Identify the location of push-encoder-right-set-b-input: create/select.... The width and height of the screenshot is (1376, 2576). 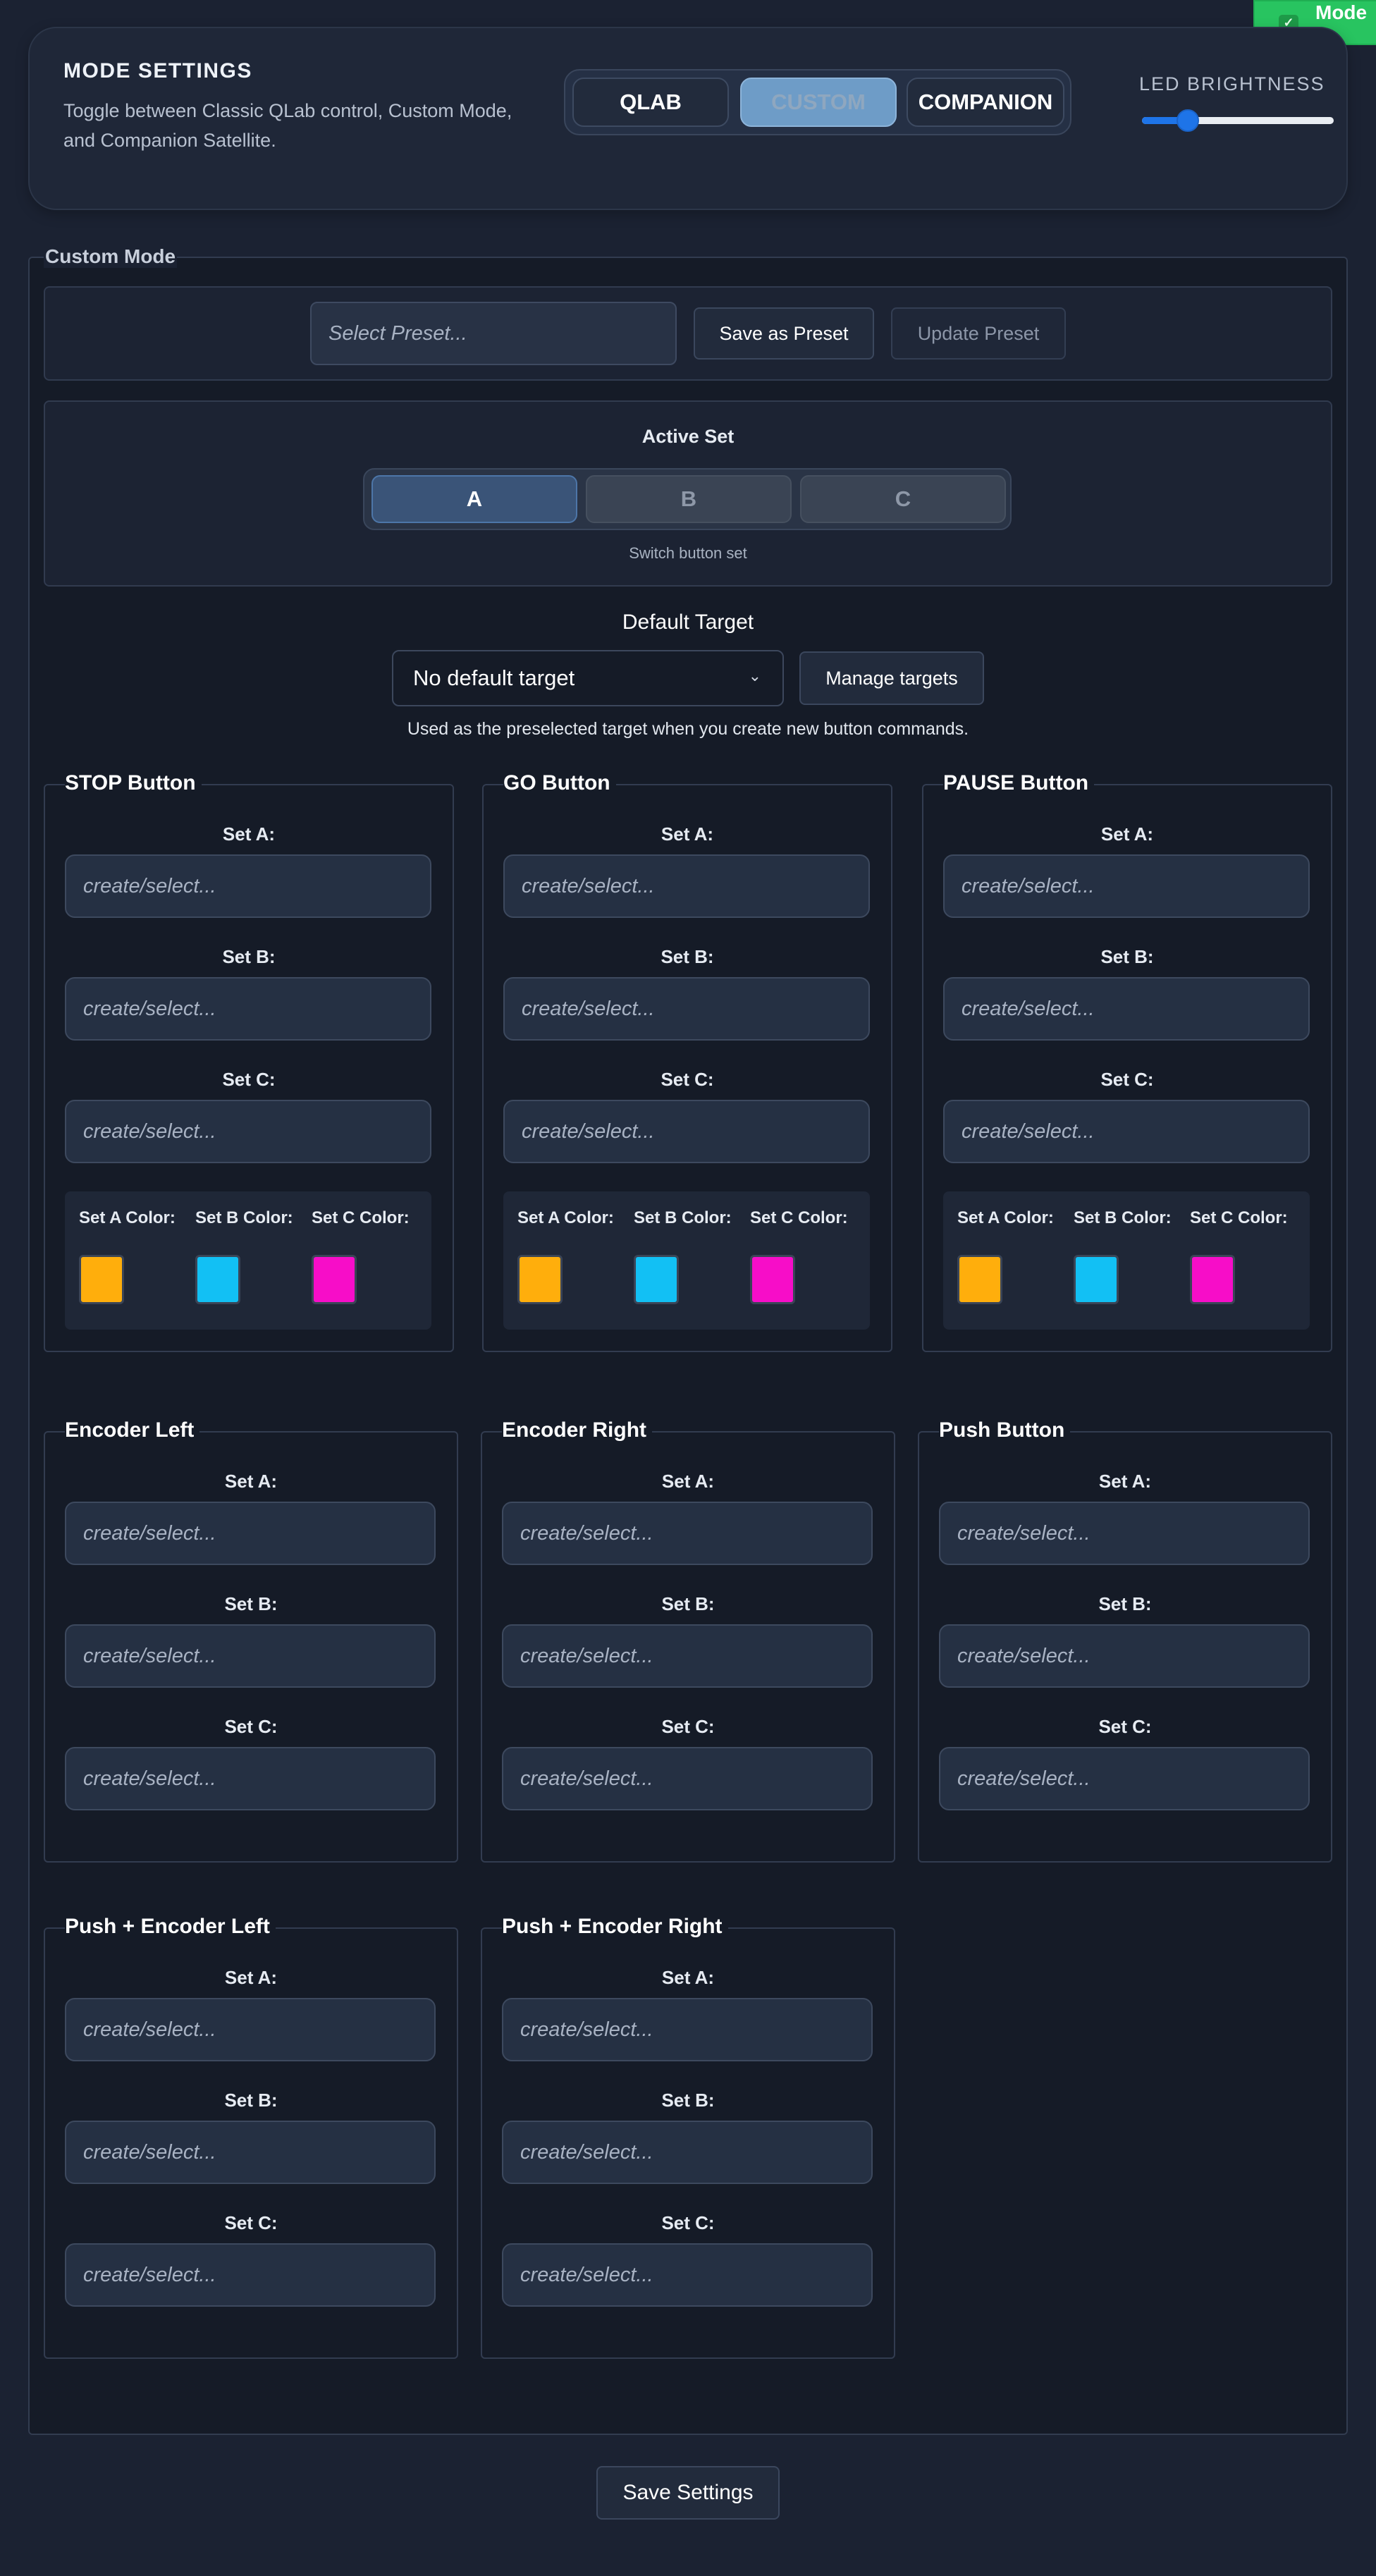
(687, 2152).